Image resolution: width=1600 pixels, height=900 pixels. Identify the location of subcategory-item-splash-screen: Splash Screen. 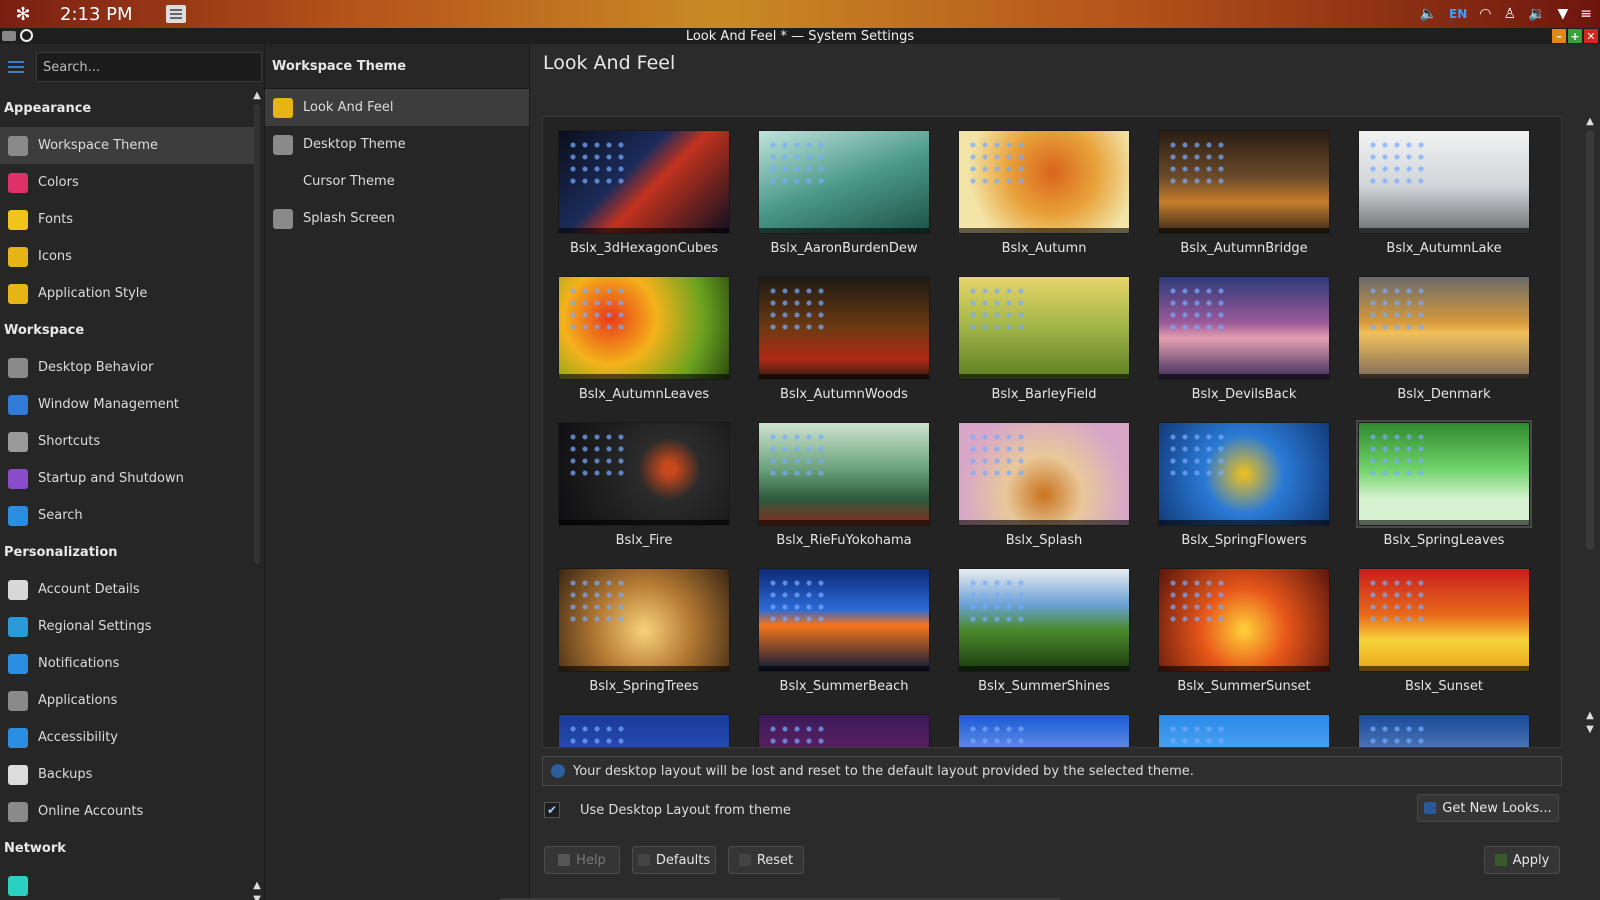
(397, 218).